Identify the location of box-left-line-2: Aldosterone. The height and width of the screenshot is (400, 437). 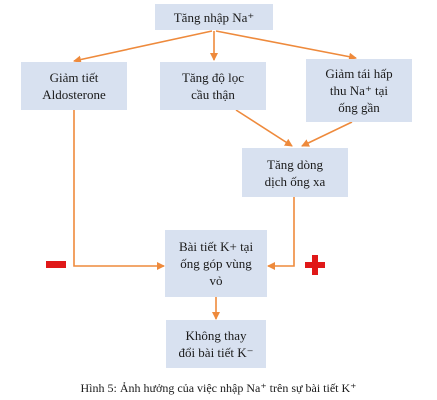
(74, 94).